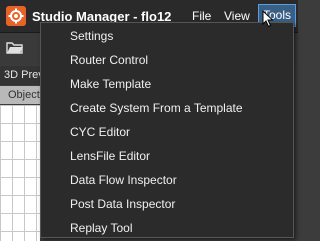 The image size is (320, 241). Describe the element at coordinates (122, 204) in the screenshot. I see `menu-item-post-data-inspector: Post Data Inspector` at that location.